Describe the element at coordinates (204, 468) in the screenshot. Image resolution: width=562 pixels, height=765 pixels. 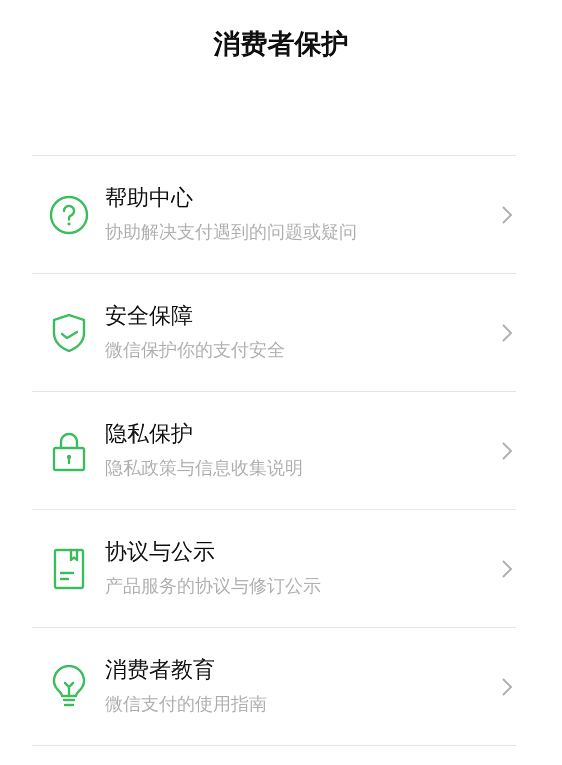
I see `item-subtitle: 隐私政策与信息收集说明` at that location.